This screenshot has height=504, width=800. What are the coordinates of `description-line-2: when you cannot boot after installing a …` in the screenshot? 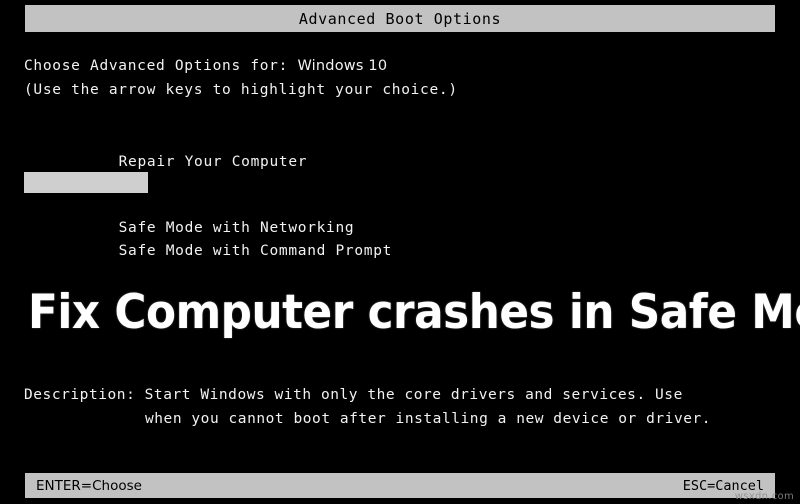 It's located at (428, 419).